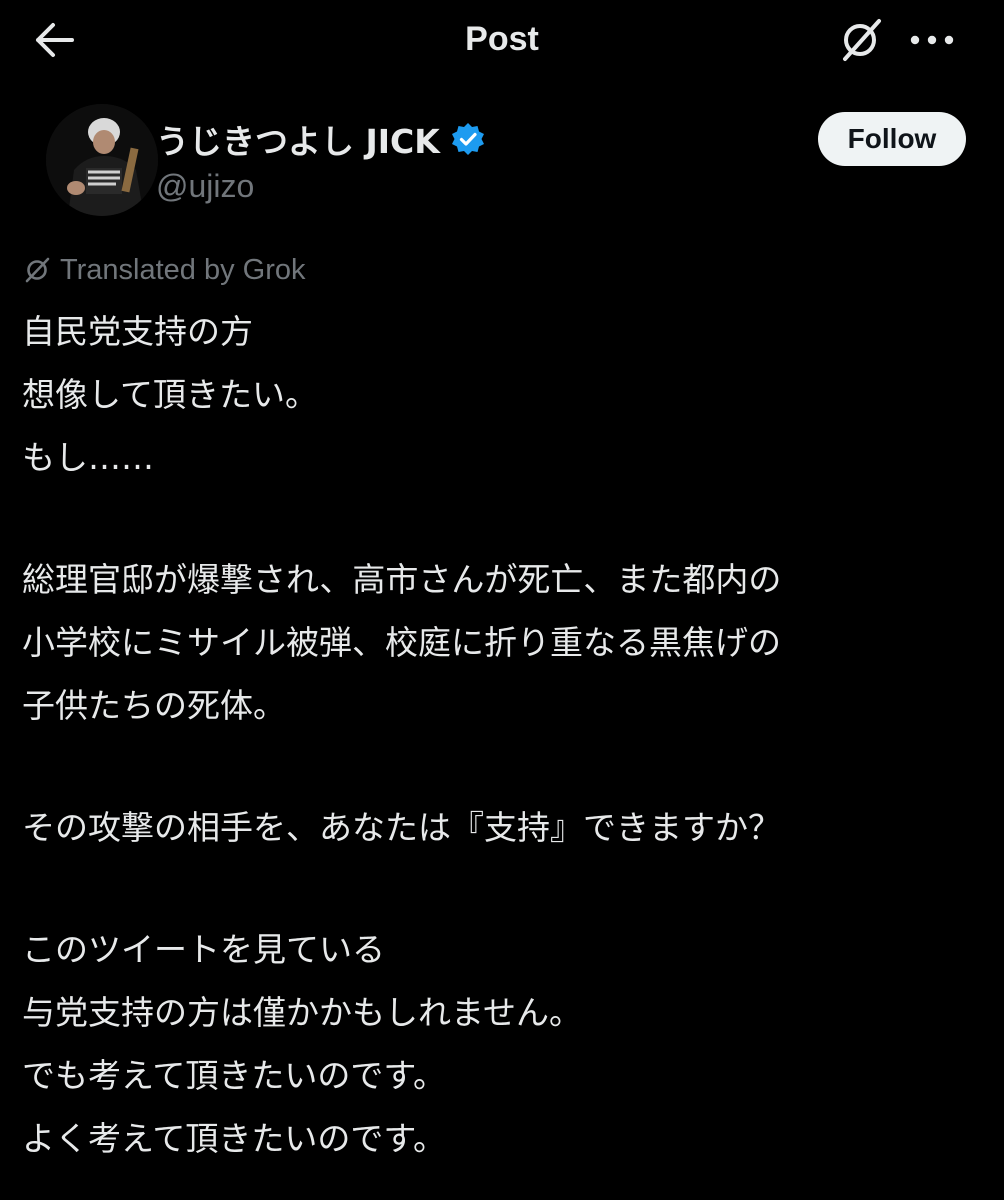 This screenshot has height=1200, width=1004. Describe the element at coordinates (468, 139) in the screenshot. I see `verified-badge-icon` at that location.